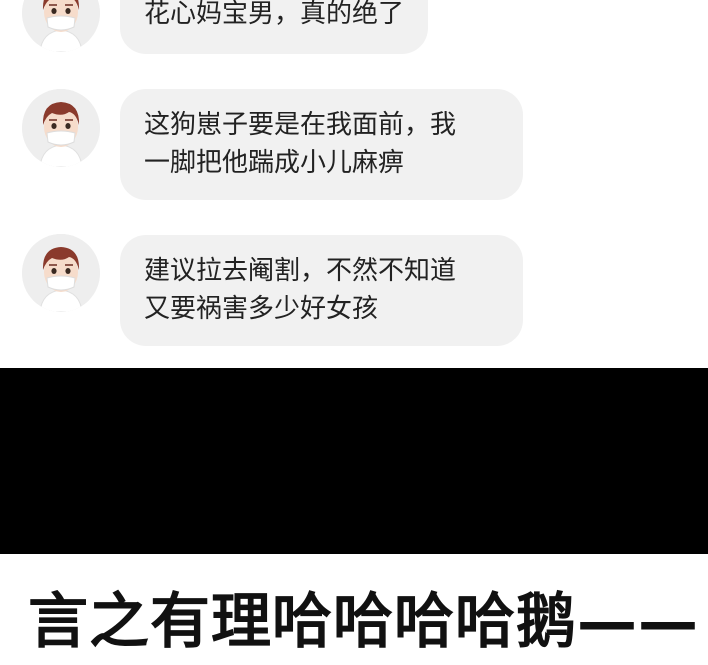 The image size is (708, 665). Describe the element at coordinates (274, 14) in the screenshot. I see `message-text: 花心妈宝男，真的绝了` at that location.